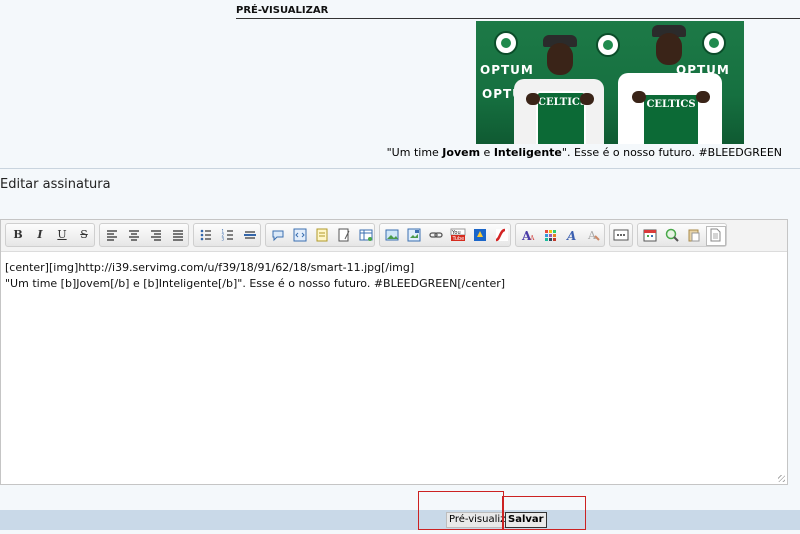  What do you see at coordinates (414, 152) in the screenshot?
I see `caption-text: "Um time` at bounding box center [414, 152].